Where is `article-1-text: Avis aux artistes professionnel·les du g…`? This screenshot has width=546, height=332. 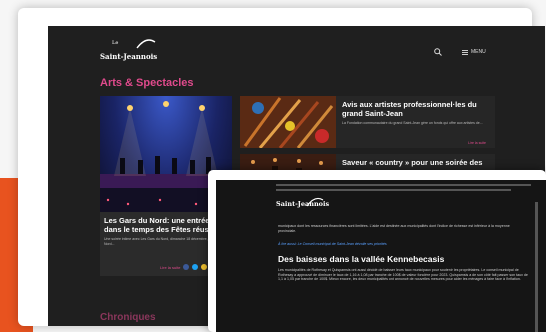 article-1-text: Avis aux artistes professionnel·les du g… is located at coordinates (417, 122).